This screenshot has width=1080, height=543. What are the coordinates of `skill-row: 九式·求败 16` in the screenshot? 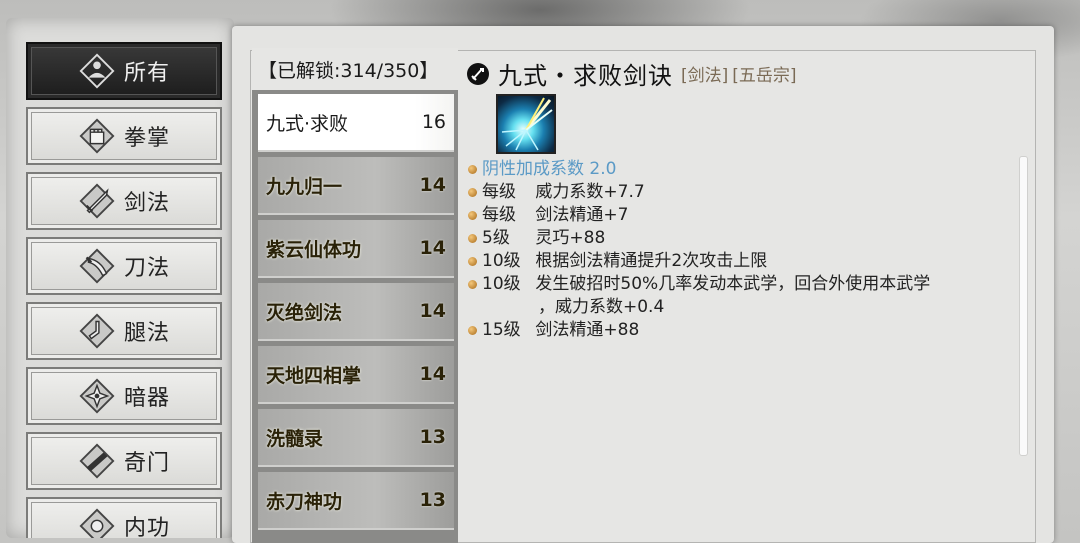 It's located at (356, 123).